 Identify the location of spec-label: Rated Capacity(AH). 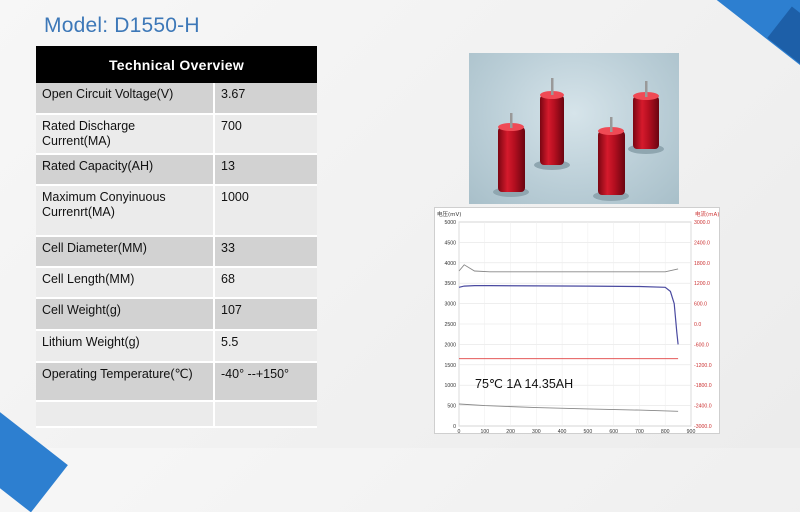
(125, 170).